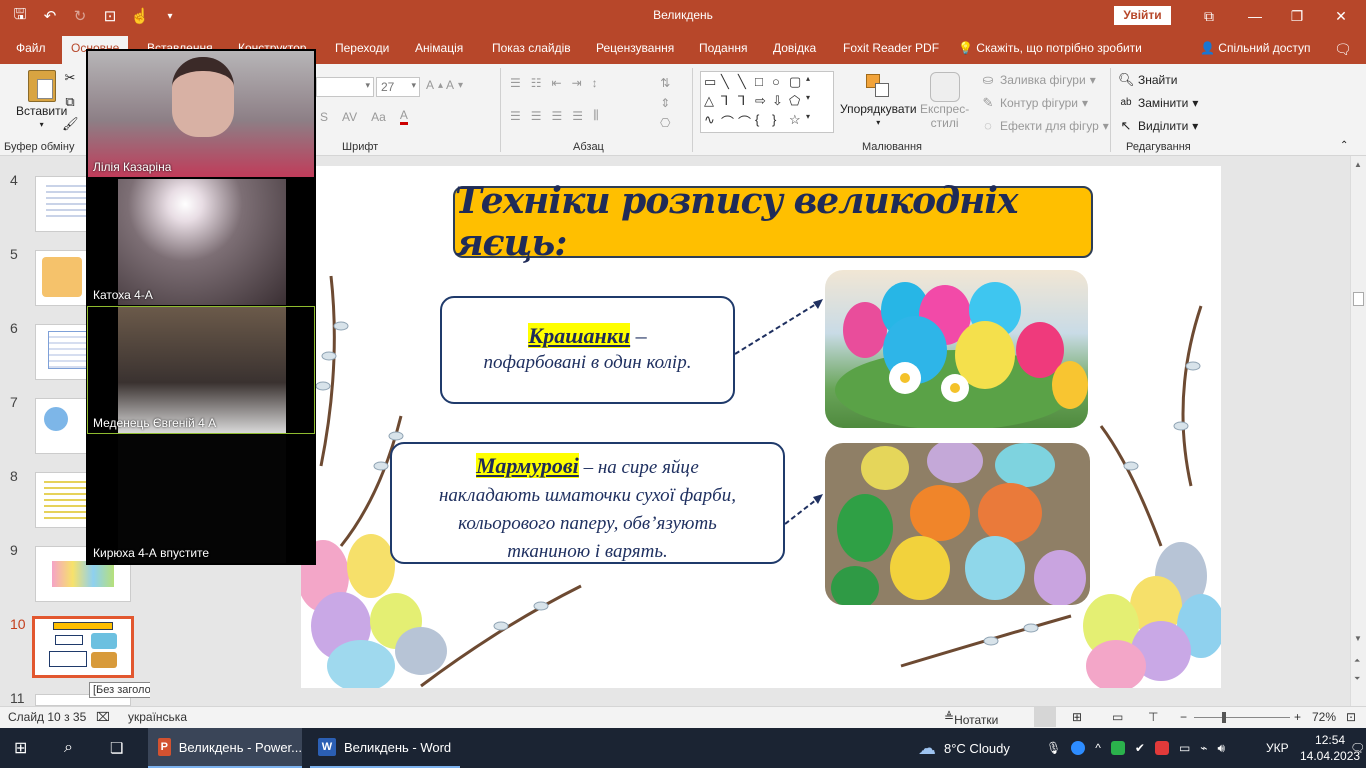 This screenshot has height=768, width=1366. Describe the element at coordinates (780, 102) in the screenshot. I see `arrow-down-shape-icon: ⇩` at that location.